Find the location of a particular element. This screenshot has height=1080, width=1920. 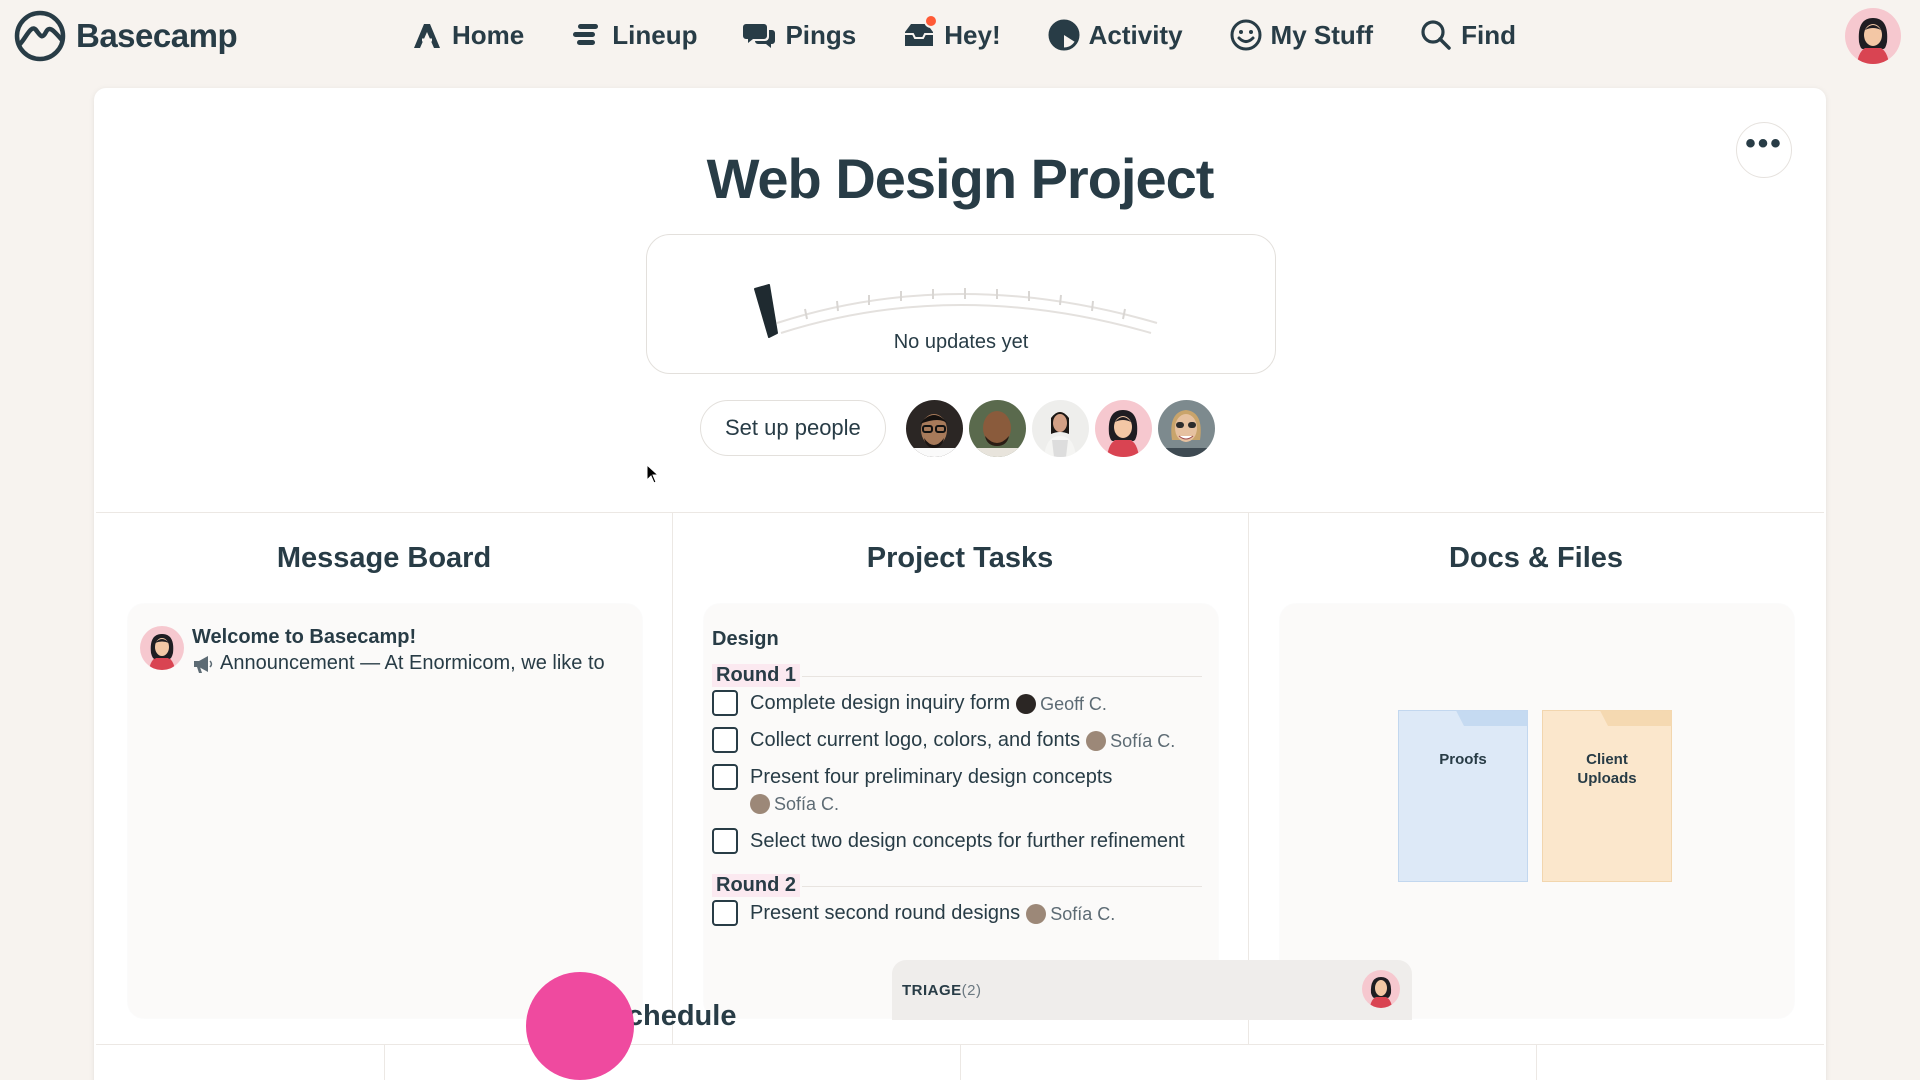

basecamp-logo: Basecamp is located at coordinates (125, 36).